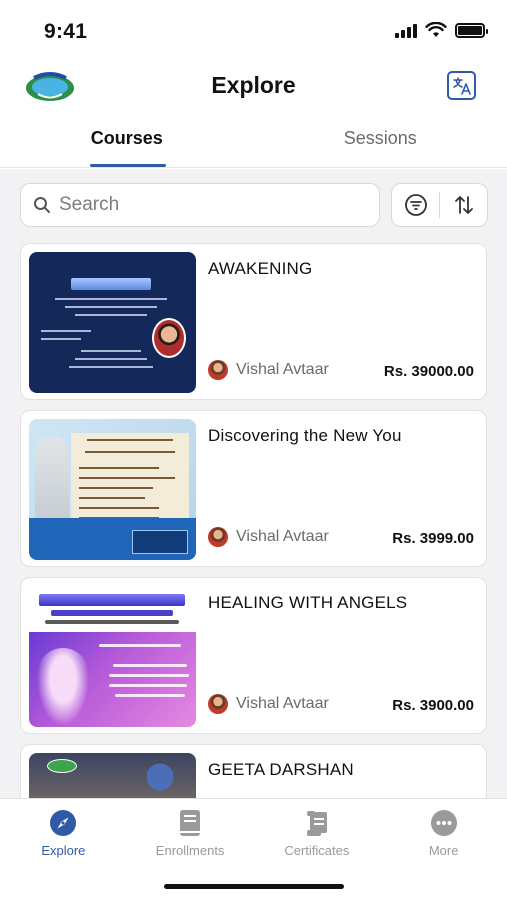 The width and height of the screenshot is (507, 900). I want to click on filter-icon, so click(415, 205).